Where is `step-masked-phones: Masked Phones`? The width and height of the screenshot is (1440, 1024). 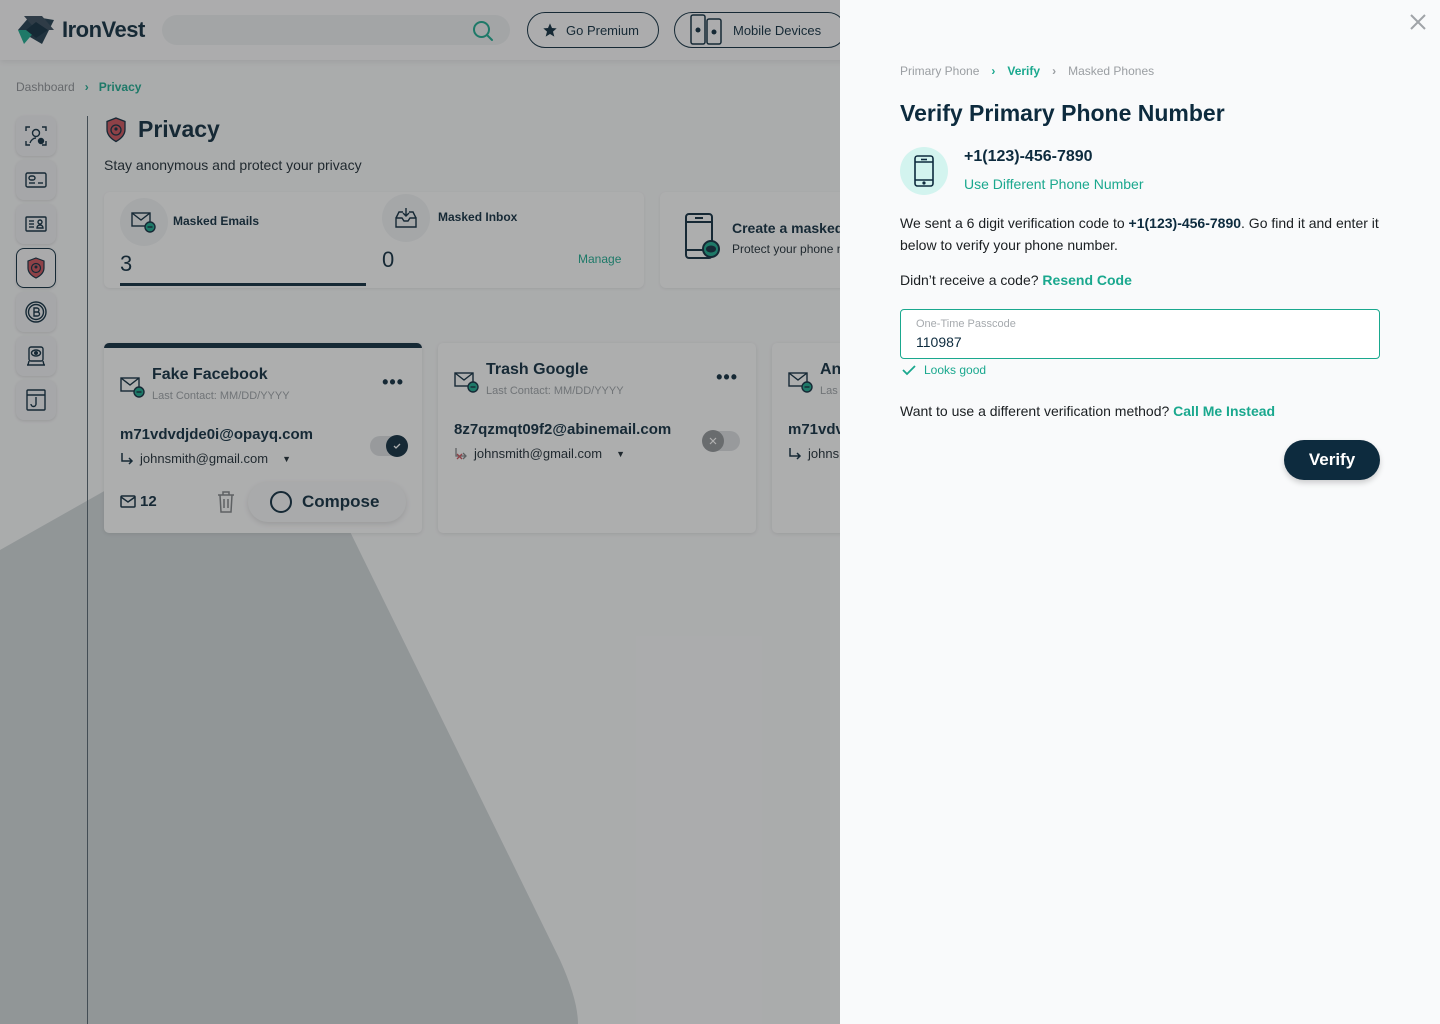
step-masked-phones: Masked Phones is located at coordinates (1111, 71).